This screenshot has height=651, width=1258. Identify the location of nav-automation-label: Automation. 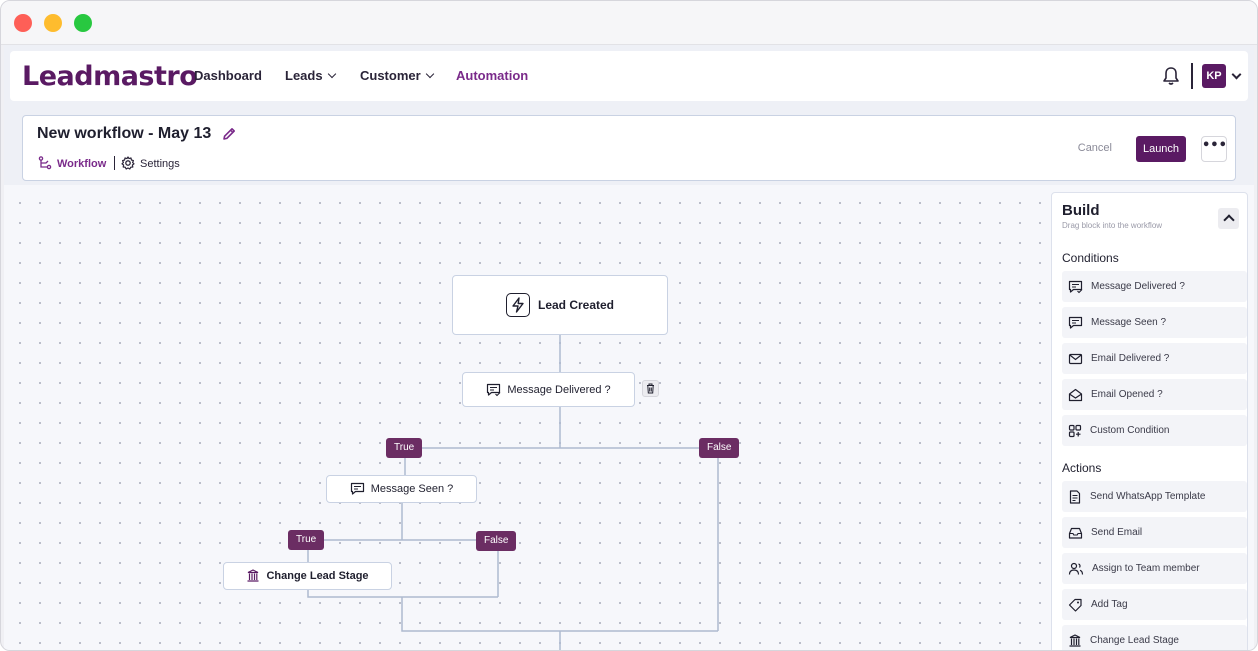
(492, 75).